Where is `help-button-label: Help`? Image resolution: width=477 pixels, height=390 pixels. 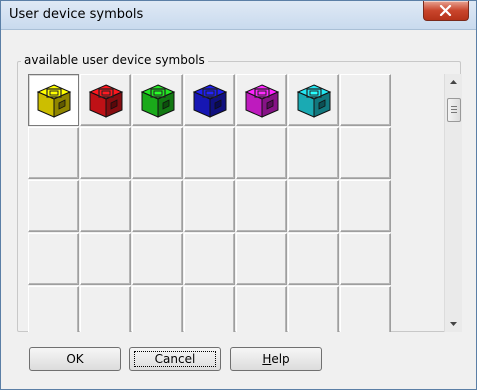
help-button-label: Help is located at coordinates (275, 359).